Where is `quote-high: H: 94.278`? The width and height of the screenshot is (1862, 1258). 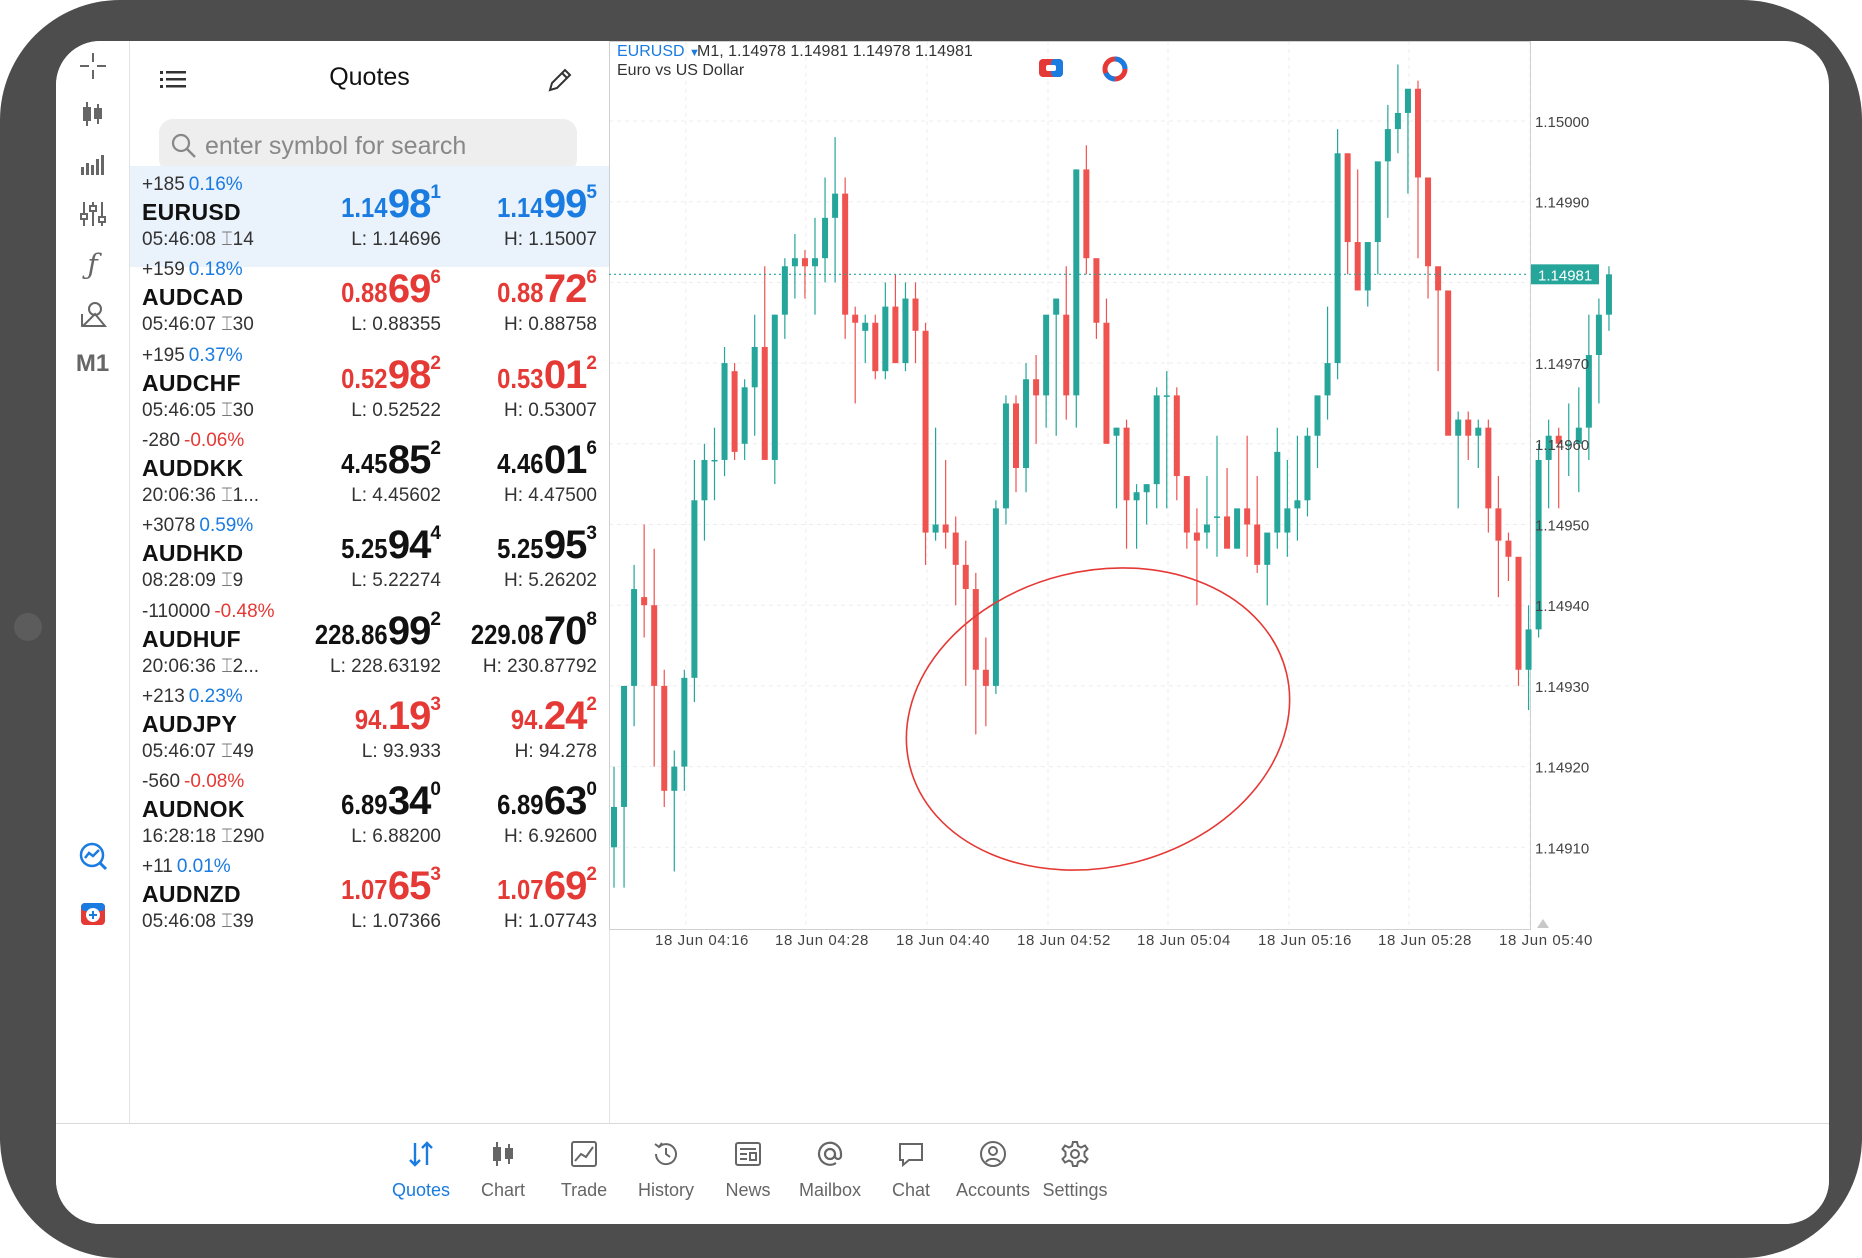 quote-high: H: 94.278 is located at coordinates (555, 751).